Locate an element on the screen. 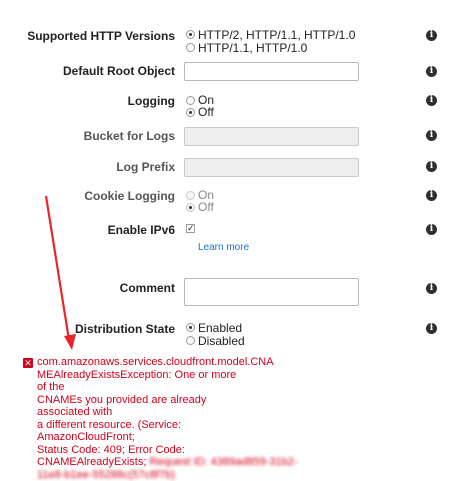 The image size is (474, 481). redacted-request-id-cont: 11e8-b1ee-55288c(57c8f7b) is located at coordinates (137, 475).